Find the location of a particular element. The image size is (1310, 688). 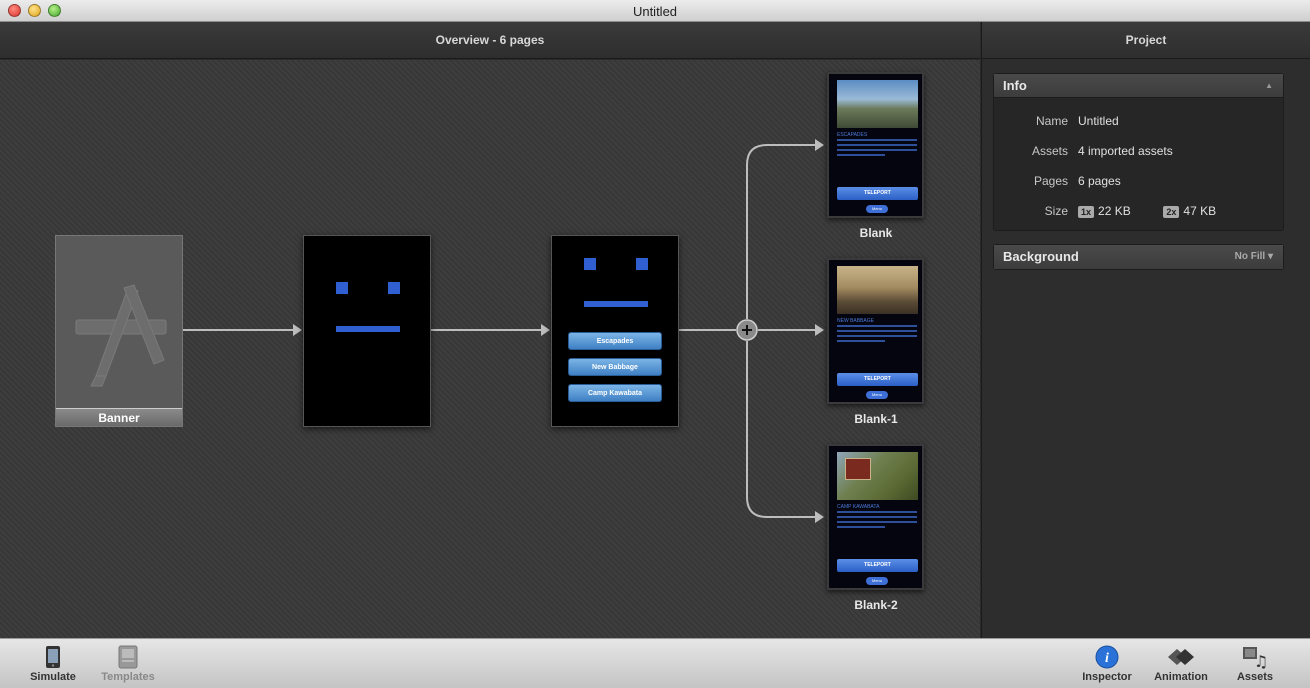

info-row-assets: Assets 4 imported assets is located at coordinates (1138, 152).